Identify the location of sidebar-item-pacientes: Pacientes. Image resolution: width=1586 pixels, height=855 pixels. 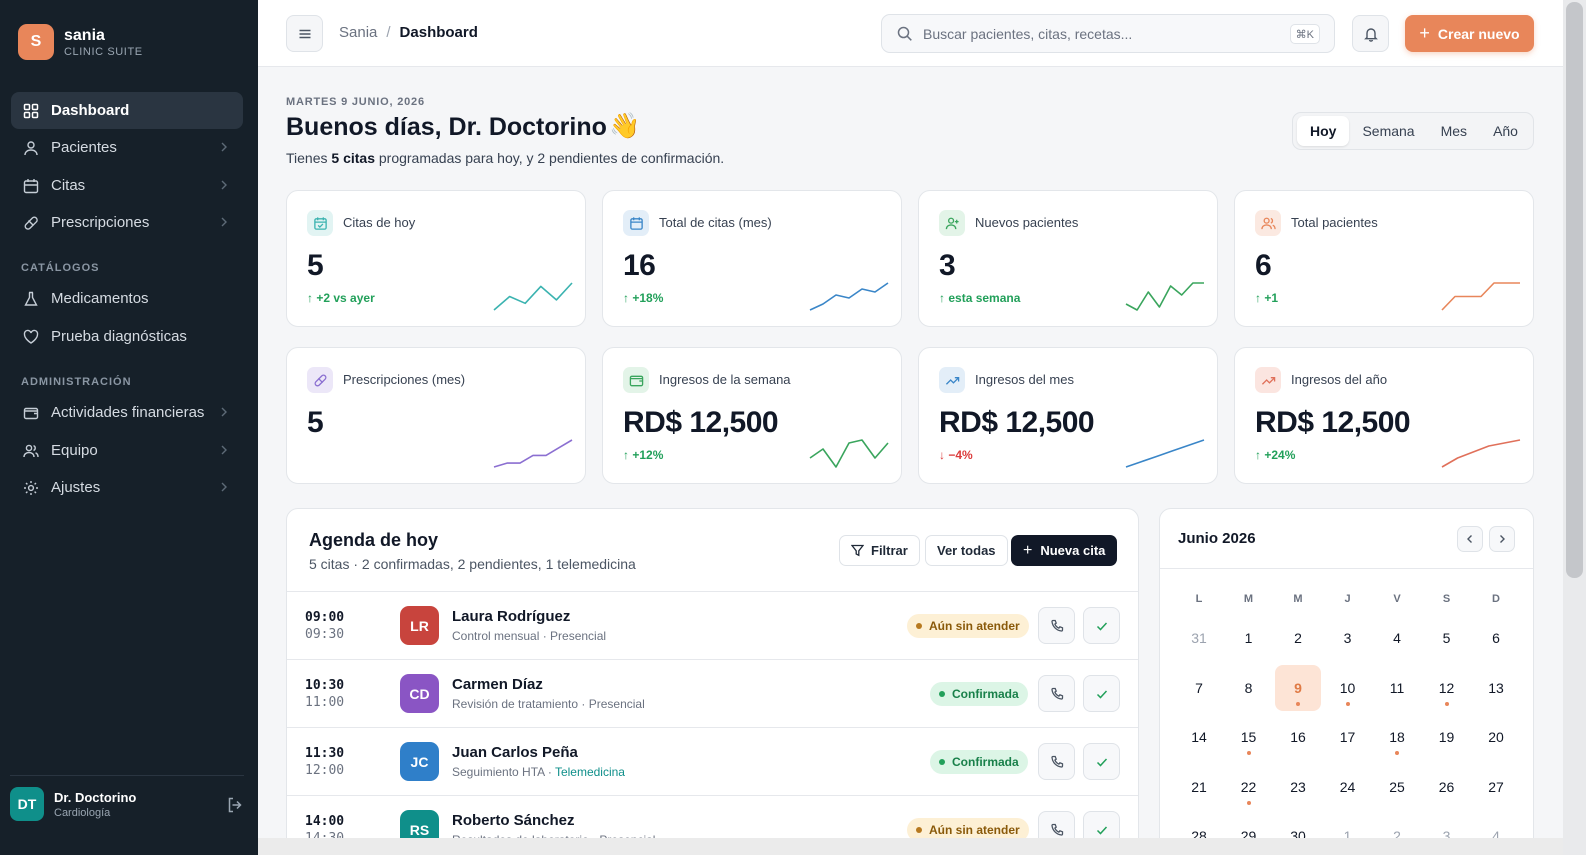
(127, 147).